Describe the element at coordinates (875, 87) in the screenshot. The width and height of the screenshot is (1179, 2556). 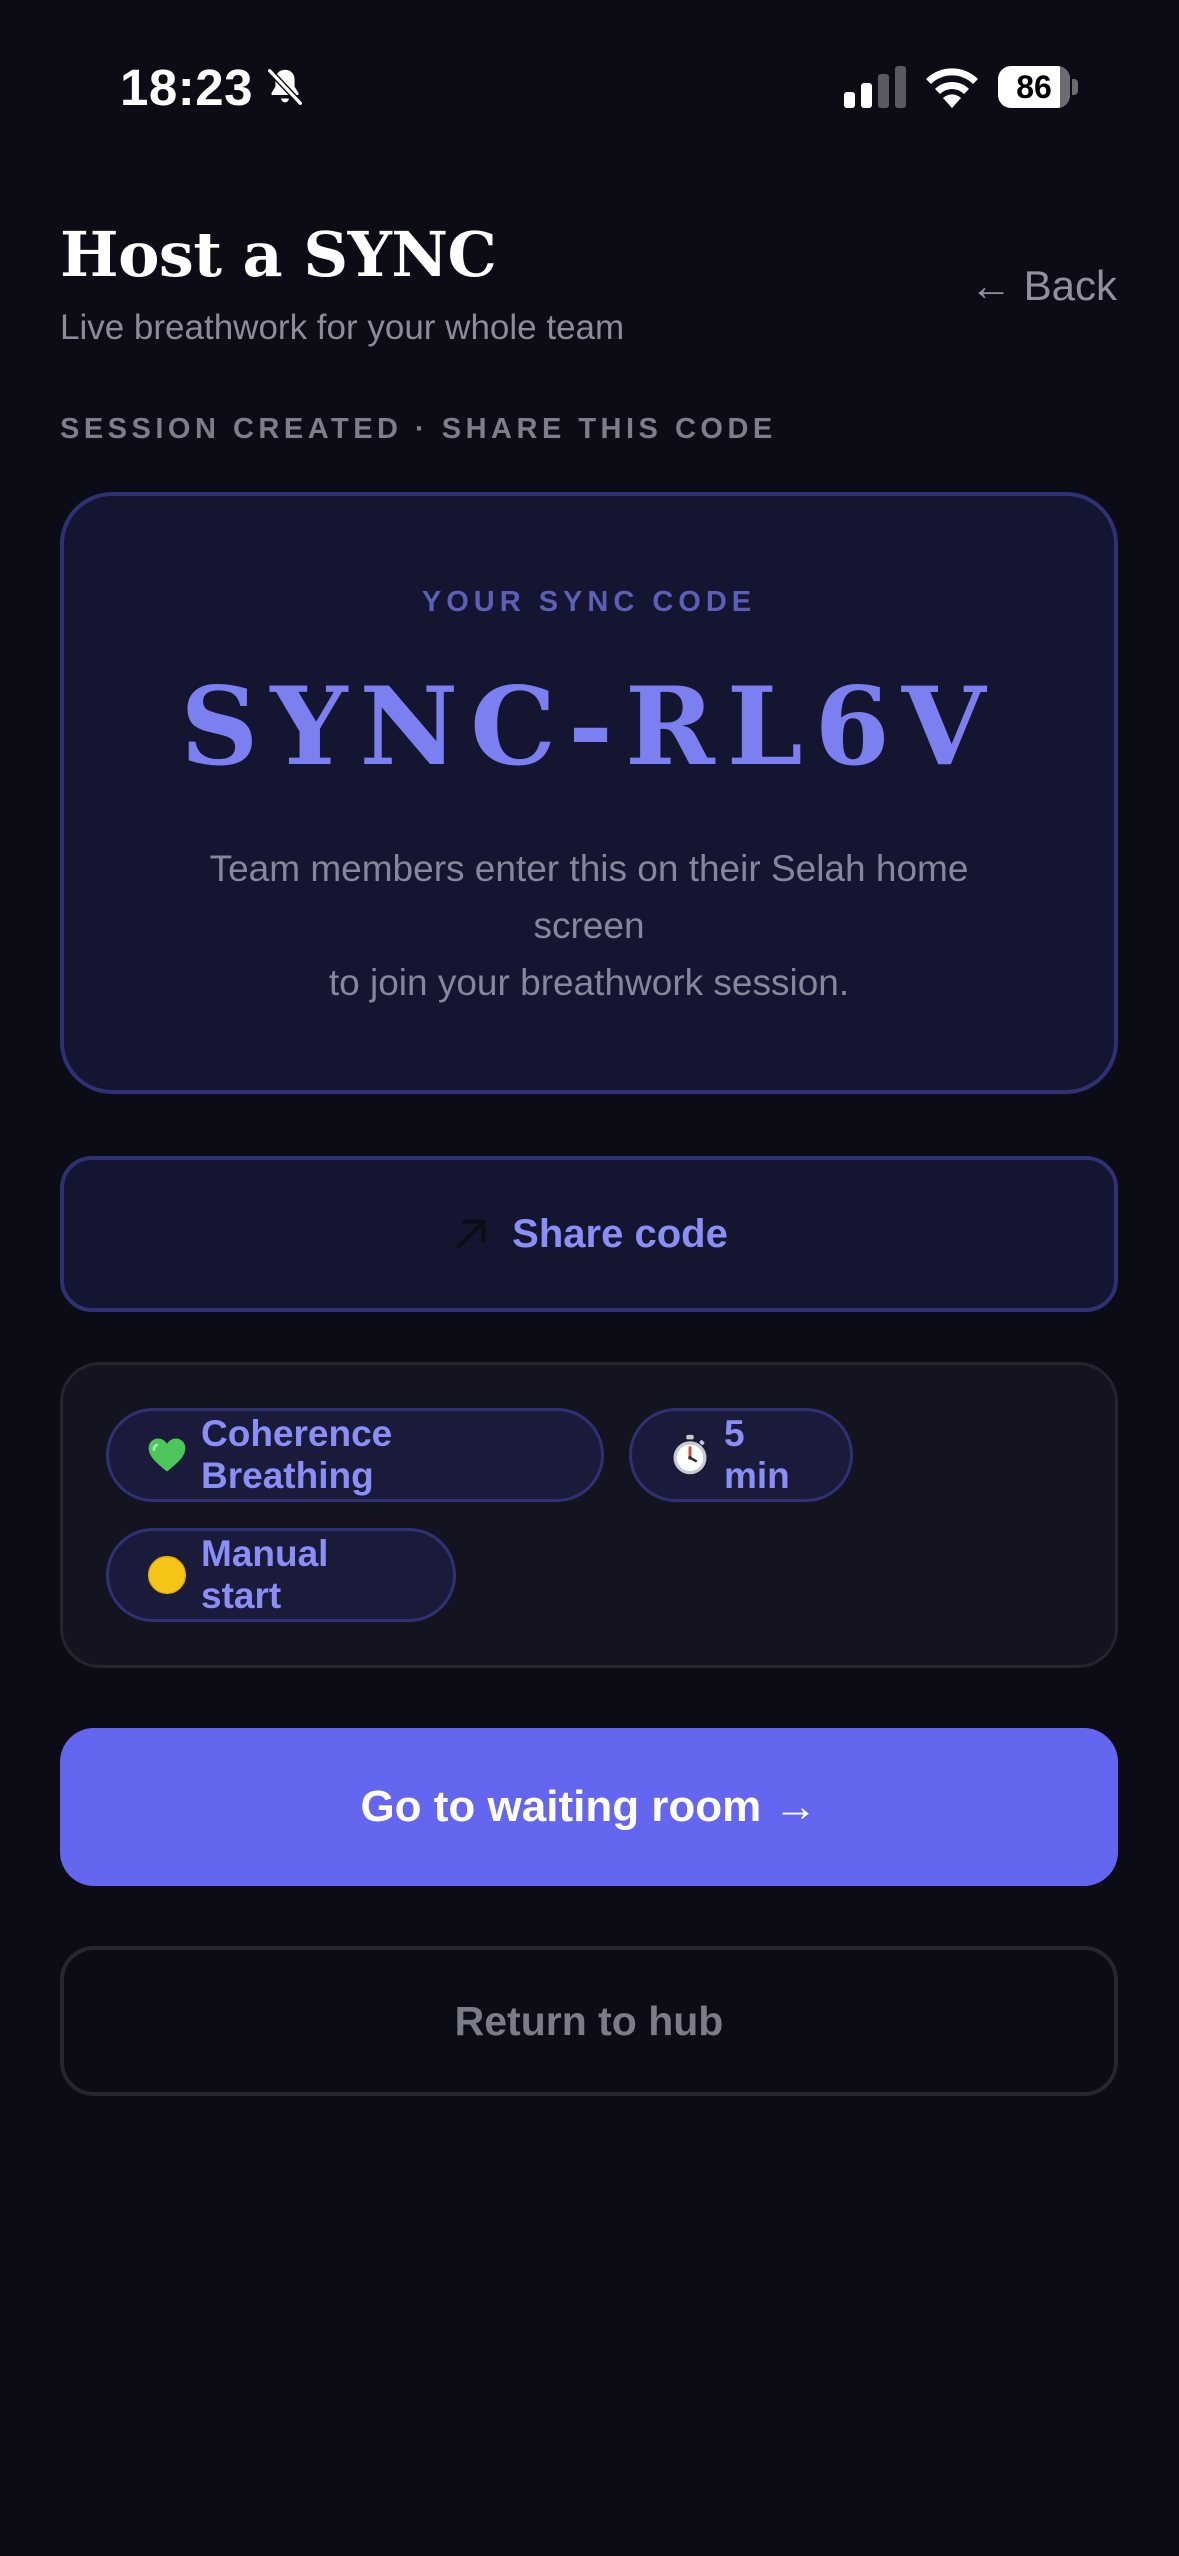
I see `signal-icon` at that location.